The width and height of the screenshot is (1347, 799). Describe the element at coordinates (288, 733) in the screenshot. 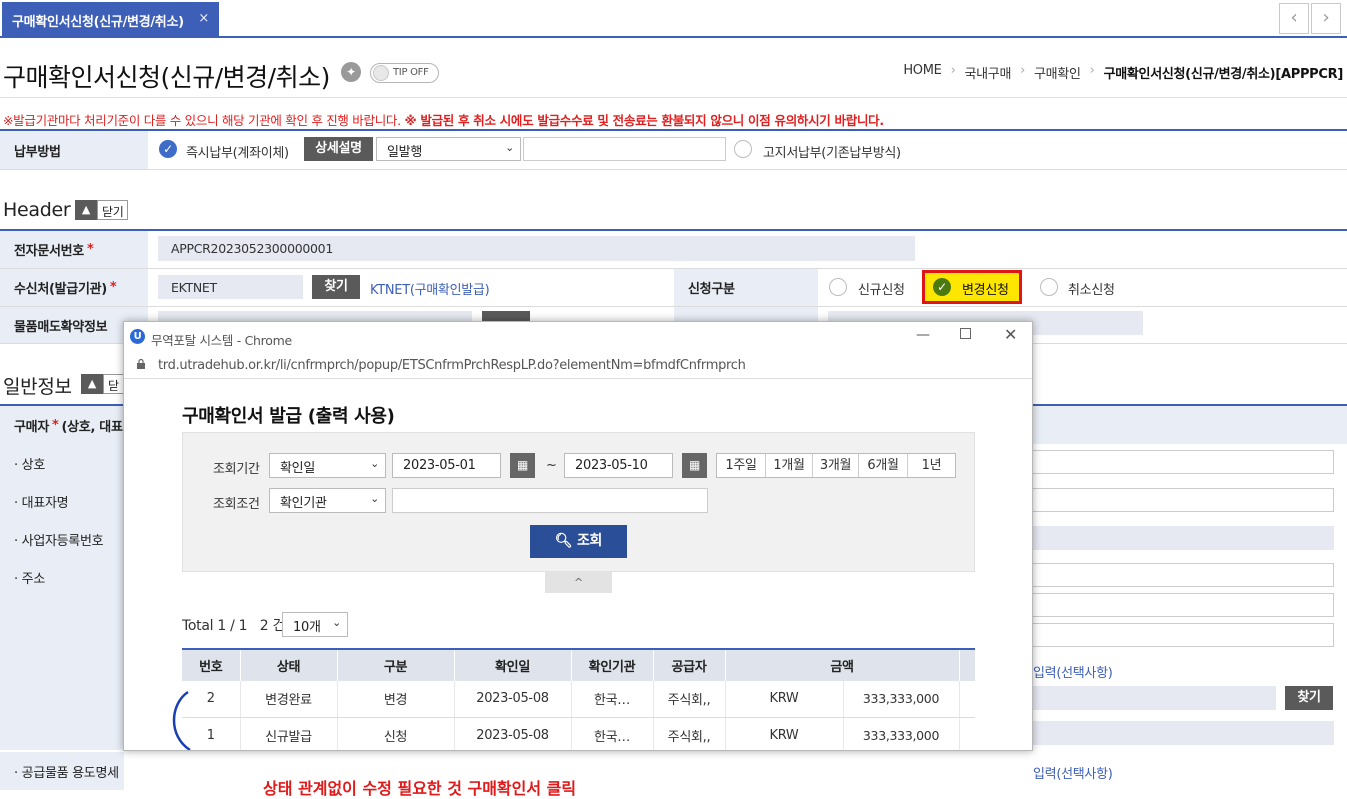

I see `cell-status: 신규발급` at that location.